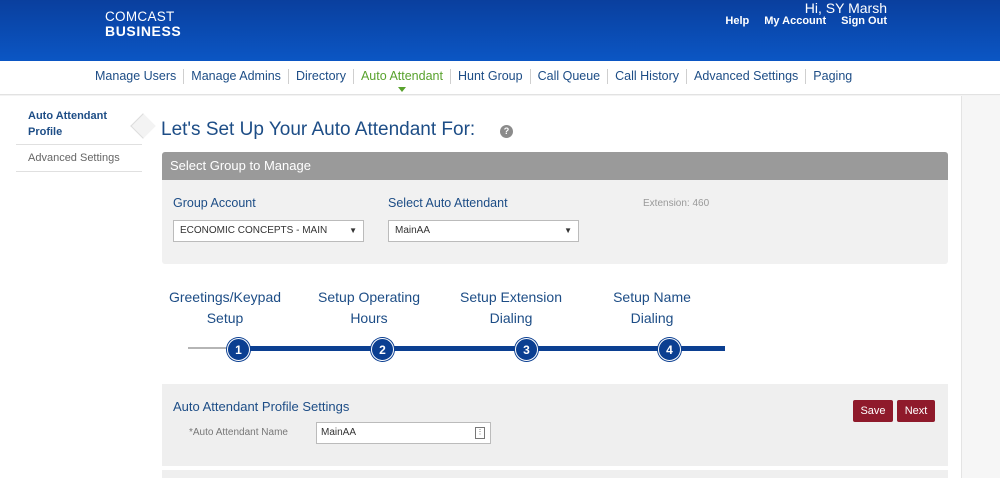  Describe the element at coordinates (339, 432) in the screenshot. I see `auto-attendant-name-value: MainAA` at that location.